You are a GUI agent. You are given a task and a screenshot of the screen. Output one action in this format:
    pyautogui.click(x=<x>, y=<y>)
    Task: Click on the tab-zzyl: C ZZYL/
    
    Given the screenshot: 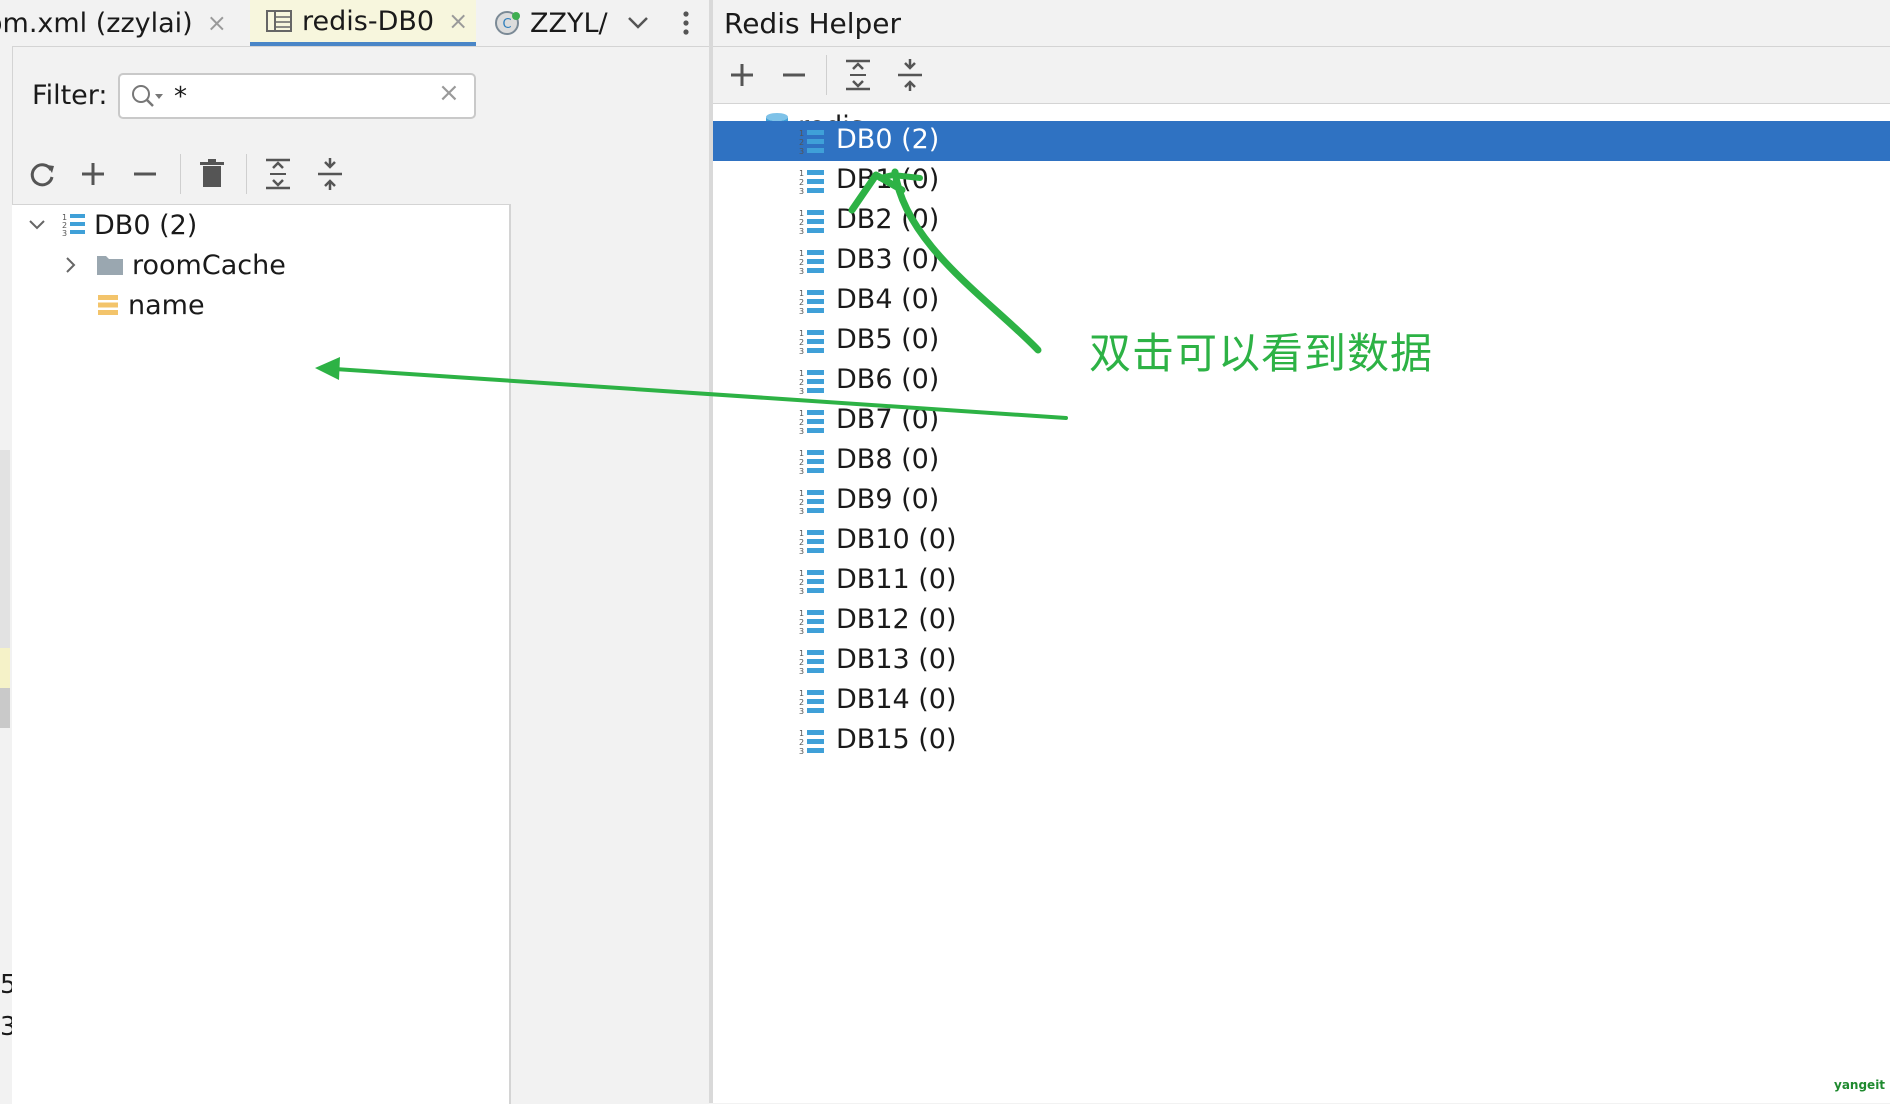 What is the action you would take?
    pyautogui.click(x=552, y=23)
    